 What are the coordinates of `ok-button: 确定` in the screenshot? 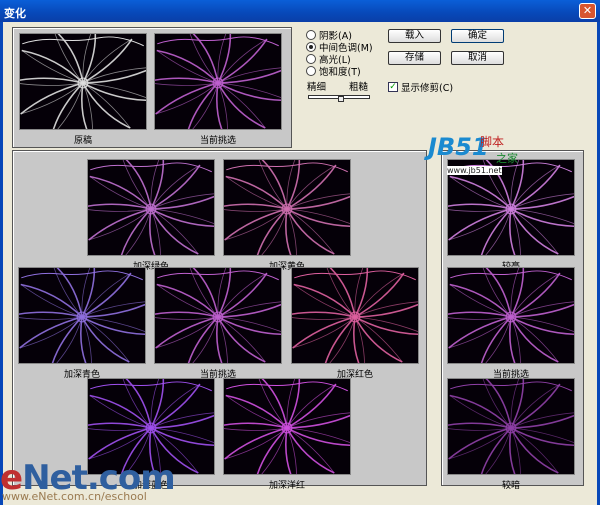 It's located at (477, 36).